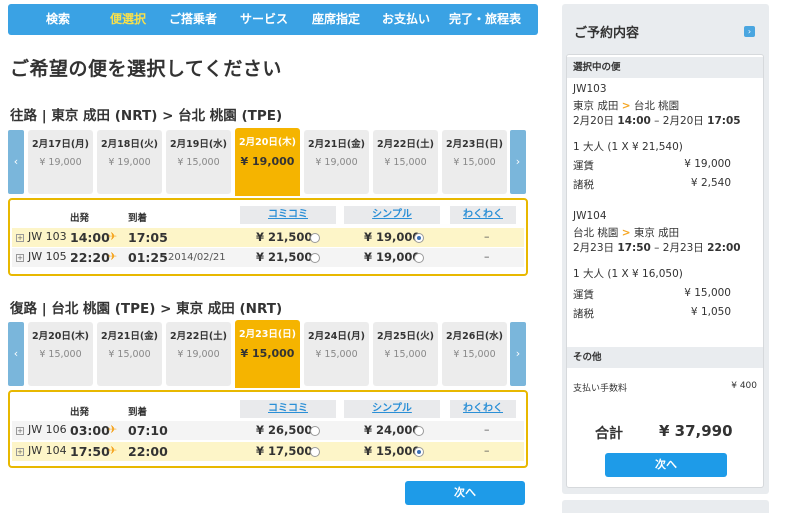 The width and height of the screenshot is (800, 513). Describe the element at coordinates (16, 354) in the screenshot. I see `return-prev-dates-button: ‹` at that location.